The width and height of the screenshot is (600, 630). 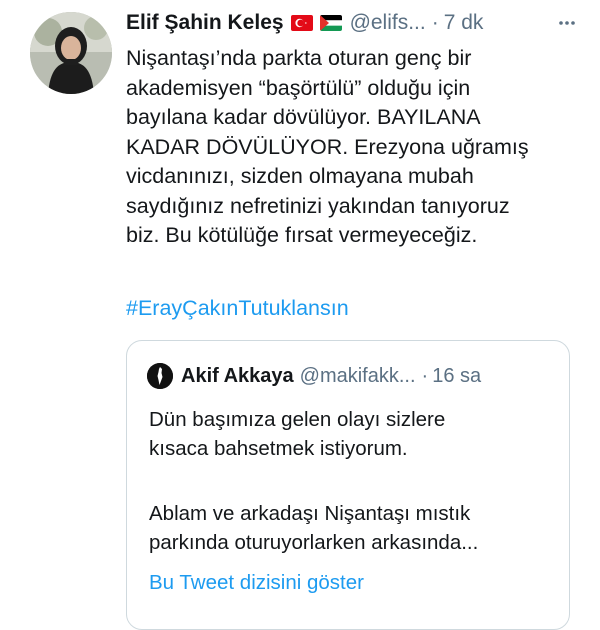 I want to click on show-thread-link: Bu Tweet dizisini göster, so click(x=256, y=583).